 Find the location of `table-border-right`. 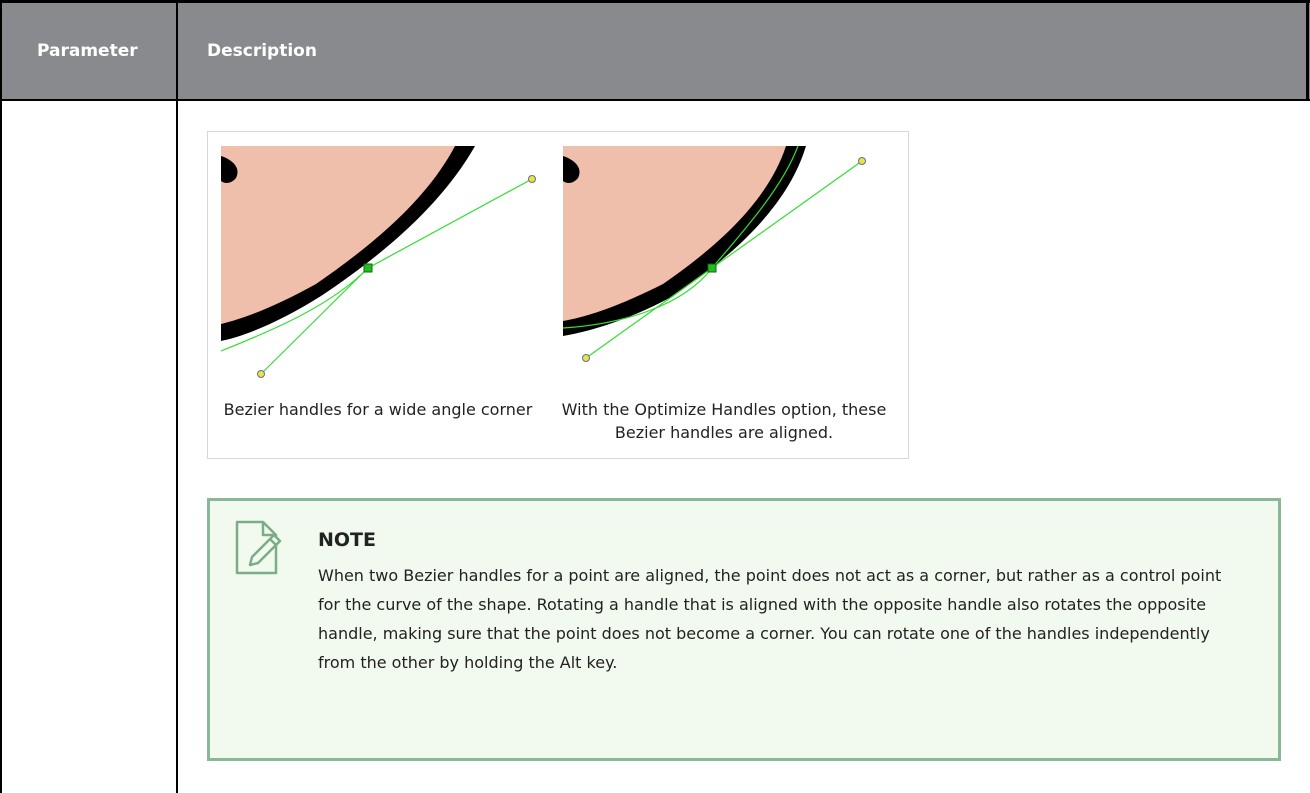

table-border-right is located at coordinates (1307, 50).